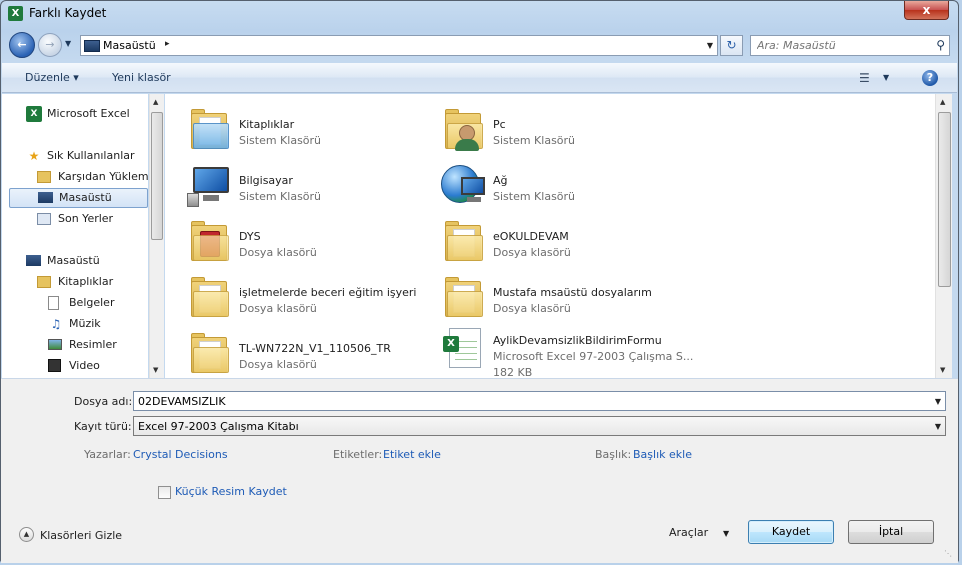 The width and height of the screenshot is (962, 565). Describe the element at coordinates (412, 454) in the screenshot. I see `tags-value: Etiket ekle` at that location.